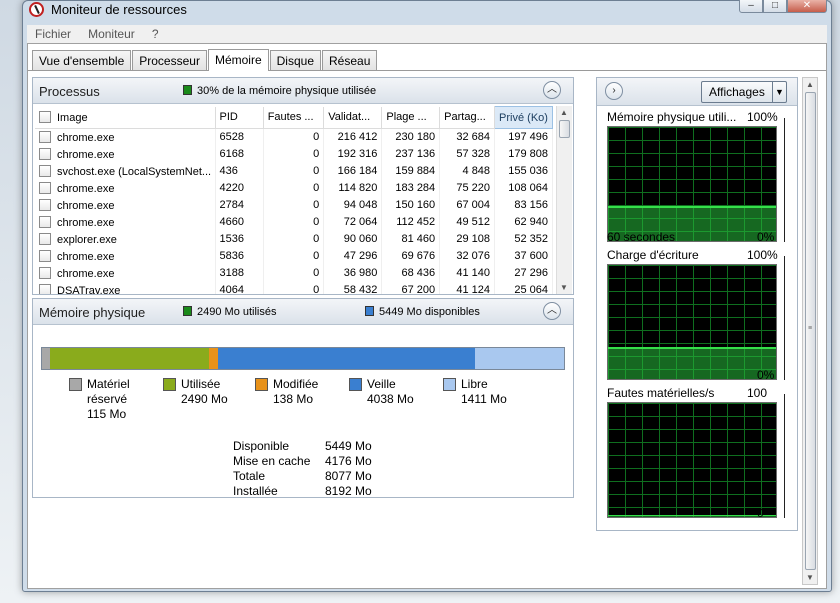 Image resolution: width=840 pixels, height=603 pixels. Describe the element at coordinates (350, 60) in the screenshot. I see `tab-network: Réseau` at that location.